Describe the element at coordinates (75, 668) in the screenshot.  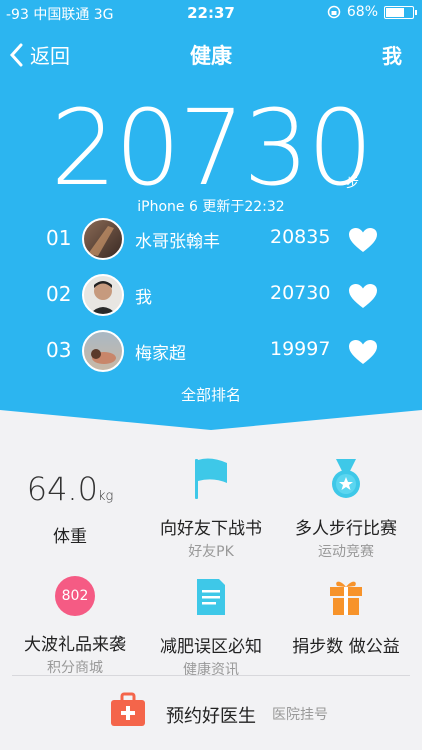
I see `gift-subtitle: 积分商城` at that location.